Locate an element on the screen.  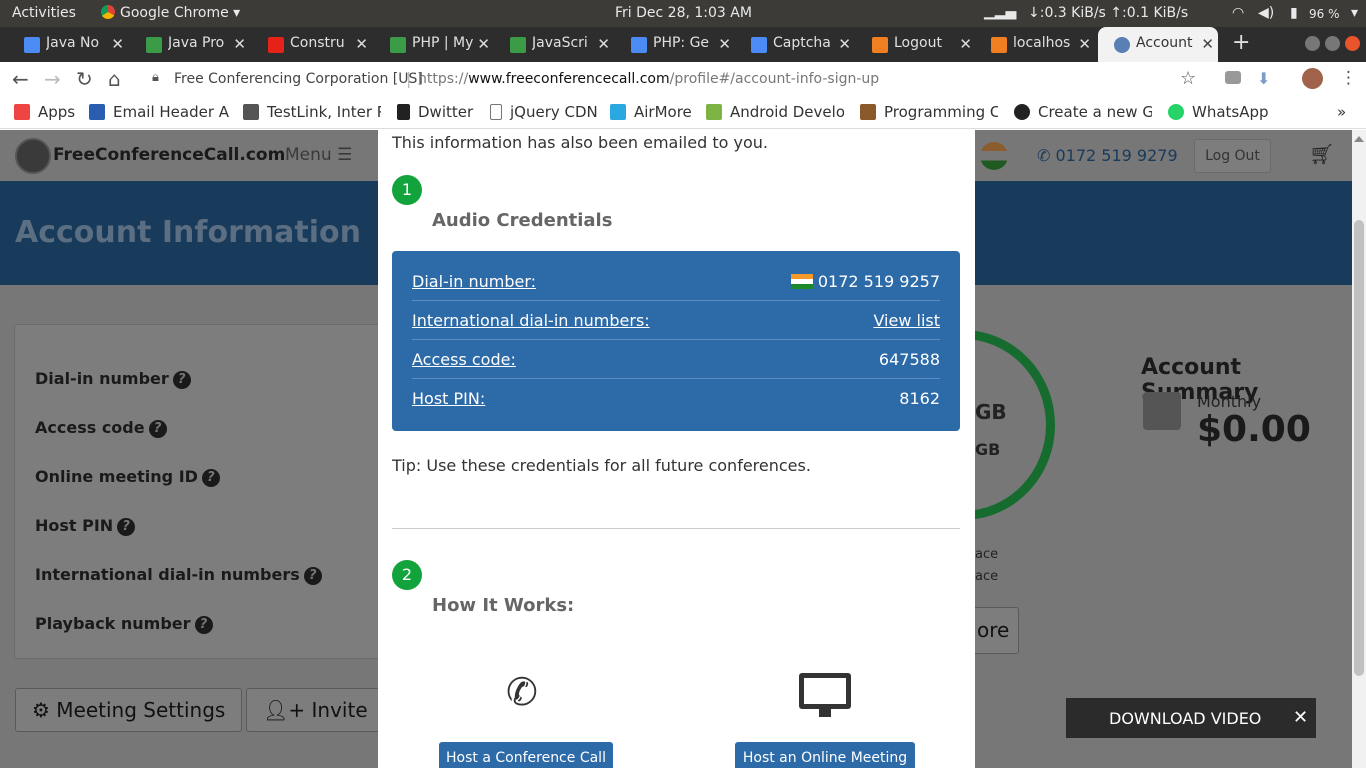
logout-button: Log Out is located at coordinates (1232, 156).